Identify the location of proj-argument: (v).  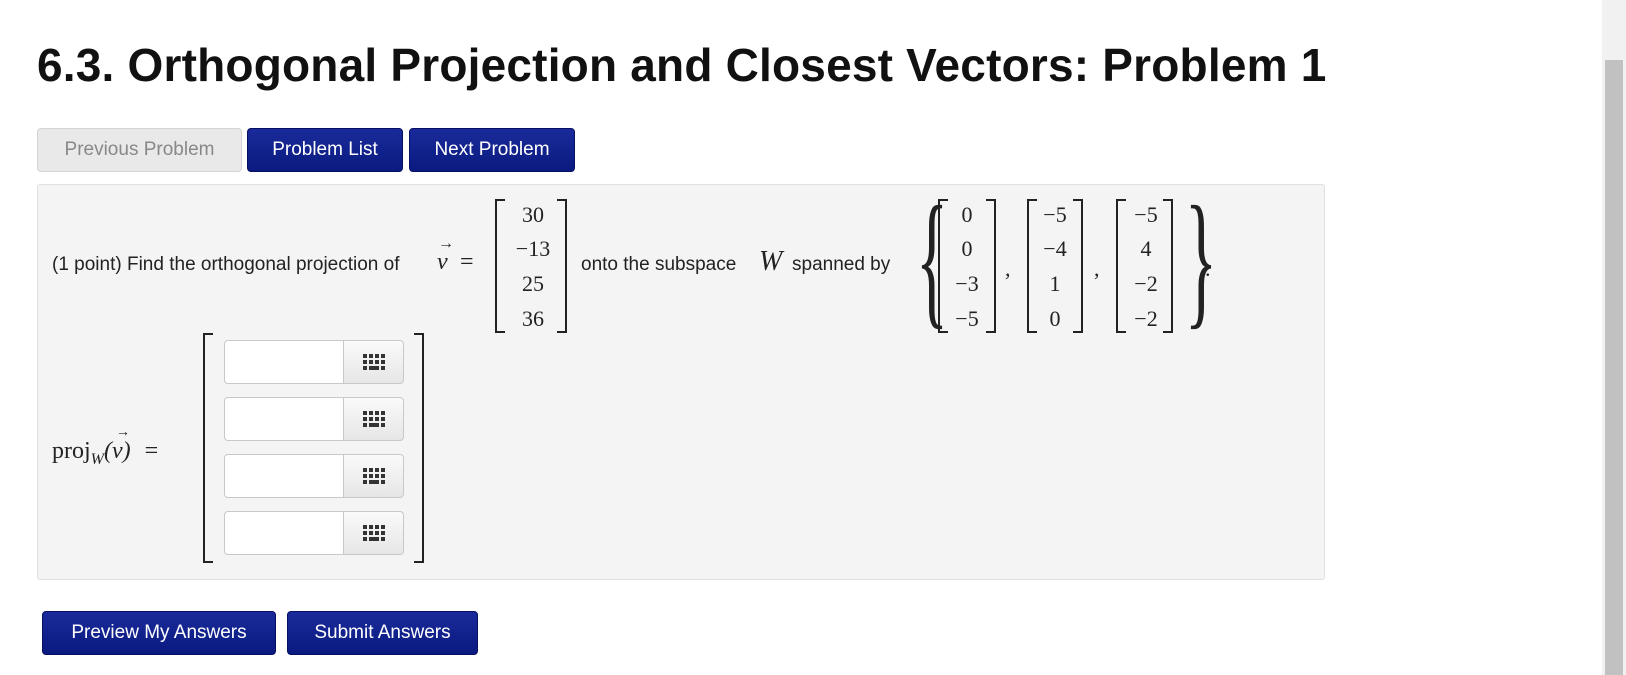
(117, 451).